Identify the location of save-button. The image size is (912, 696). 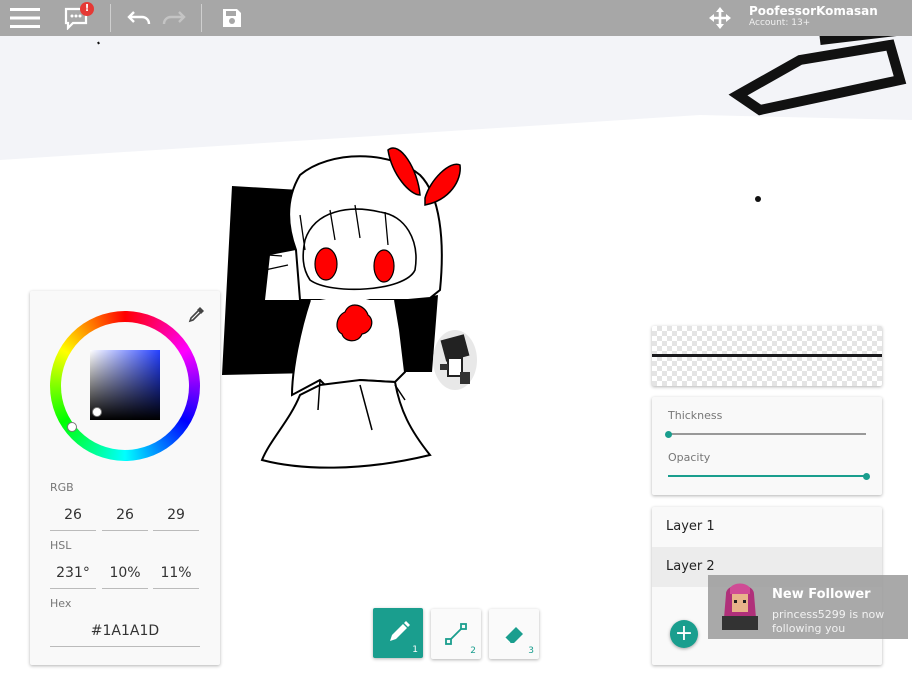
(232, 18).